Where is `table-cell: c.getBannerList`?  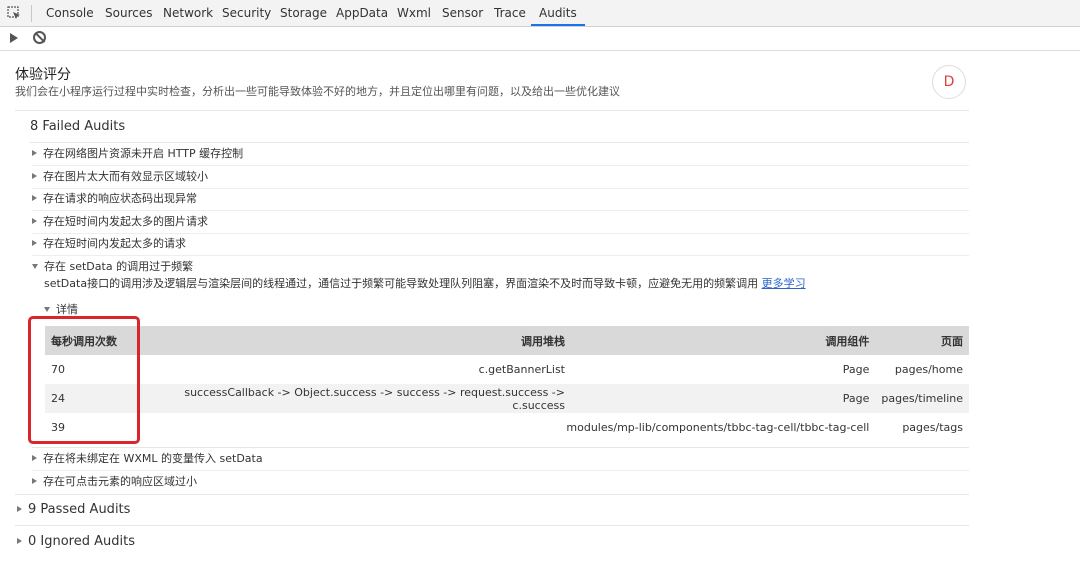
table-cell: c.getBannerList is located at coordinates (521, 369).